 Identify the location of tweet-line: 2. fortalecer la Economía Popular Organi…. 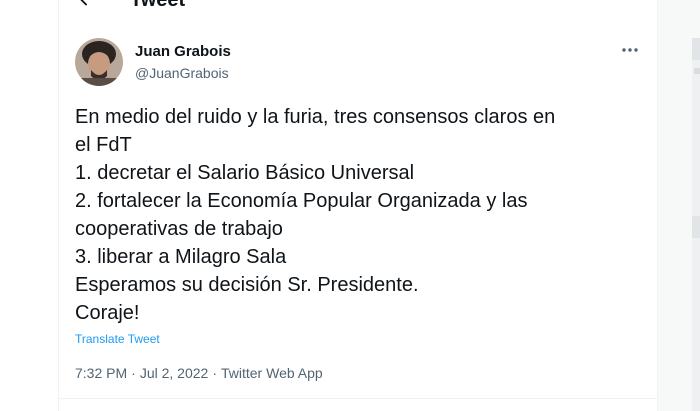
(301, 201).